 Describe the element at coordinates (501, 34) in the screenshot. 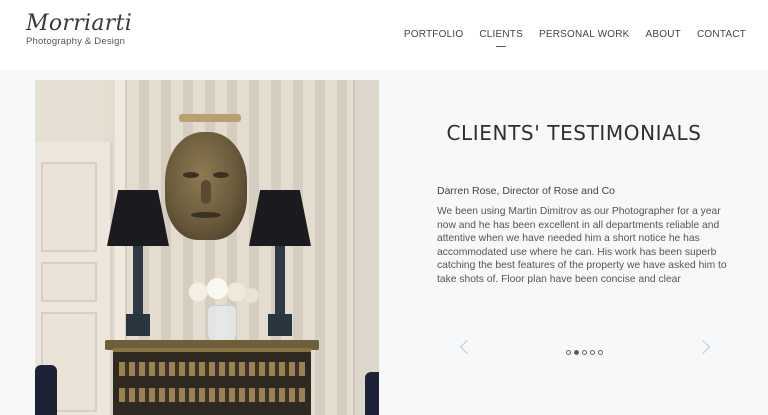

I see `nav-clients: CLIENTS` at that location.